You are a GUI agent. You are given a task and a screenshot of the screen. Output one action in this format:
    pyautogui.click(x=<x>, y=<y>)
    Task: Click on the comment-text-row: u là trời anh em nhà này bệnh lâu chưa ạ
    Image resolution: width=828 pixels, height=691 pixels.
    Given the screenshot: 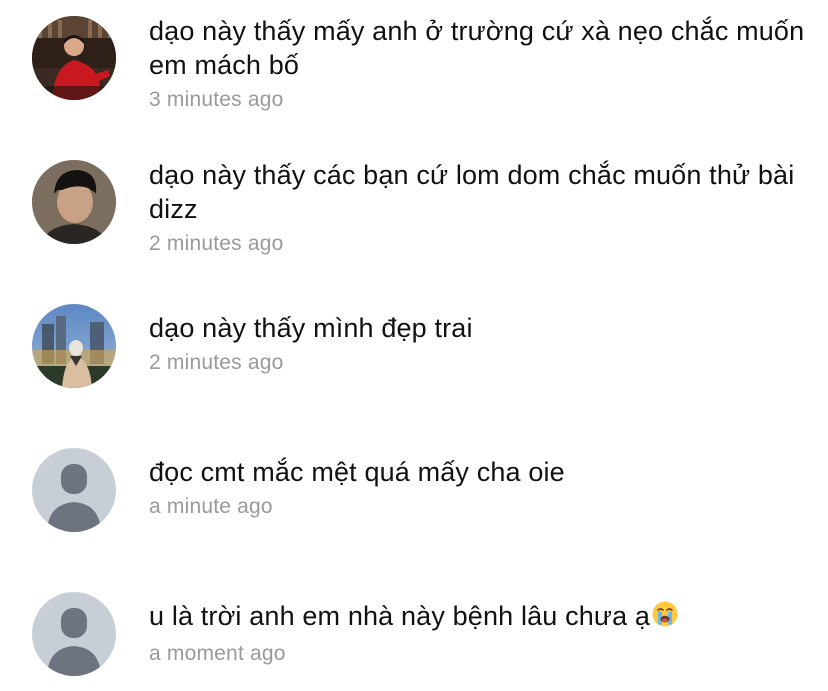 What is the action you would take?
    pyautogui.click(x=479, y=617)
    